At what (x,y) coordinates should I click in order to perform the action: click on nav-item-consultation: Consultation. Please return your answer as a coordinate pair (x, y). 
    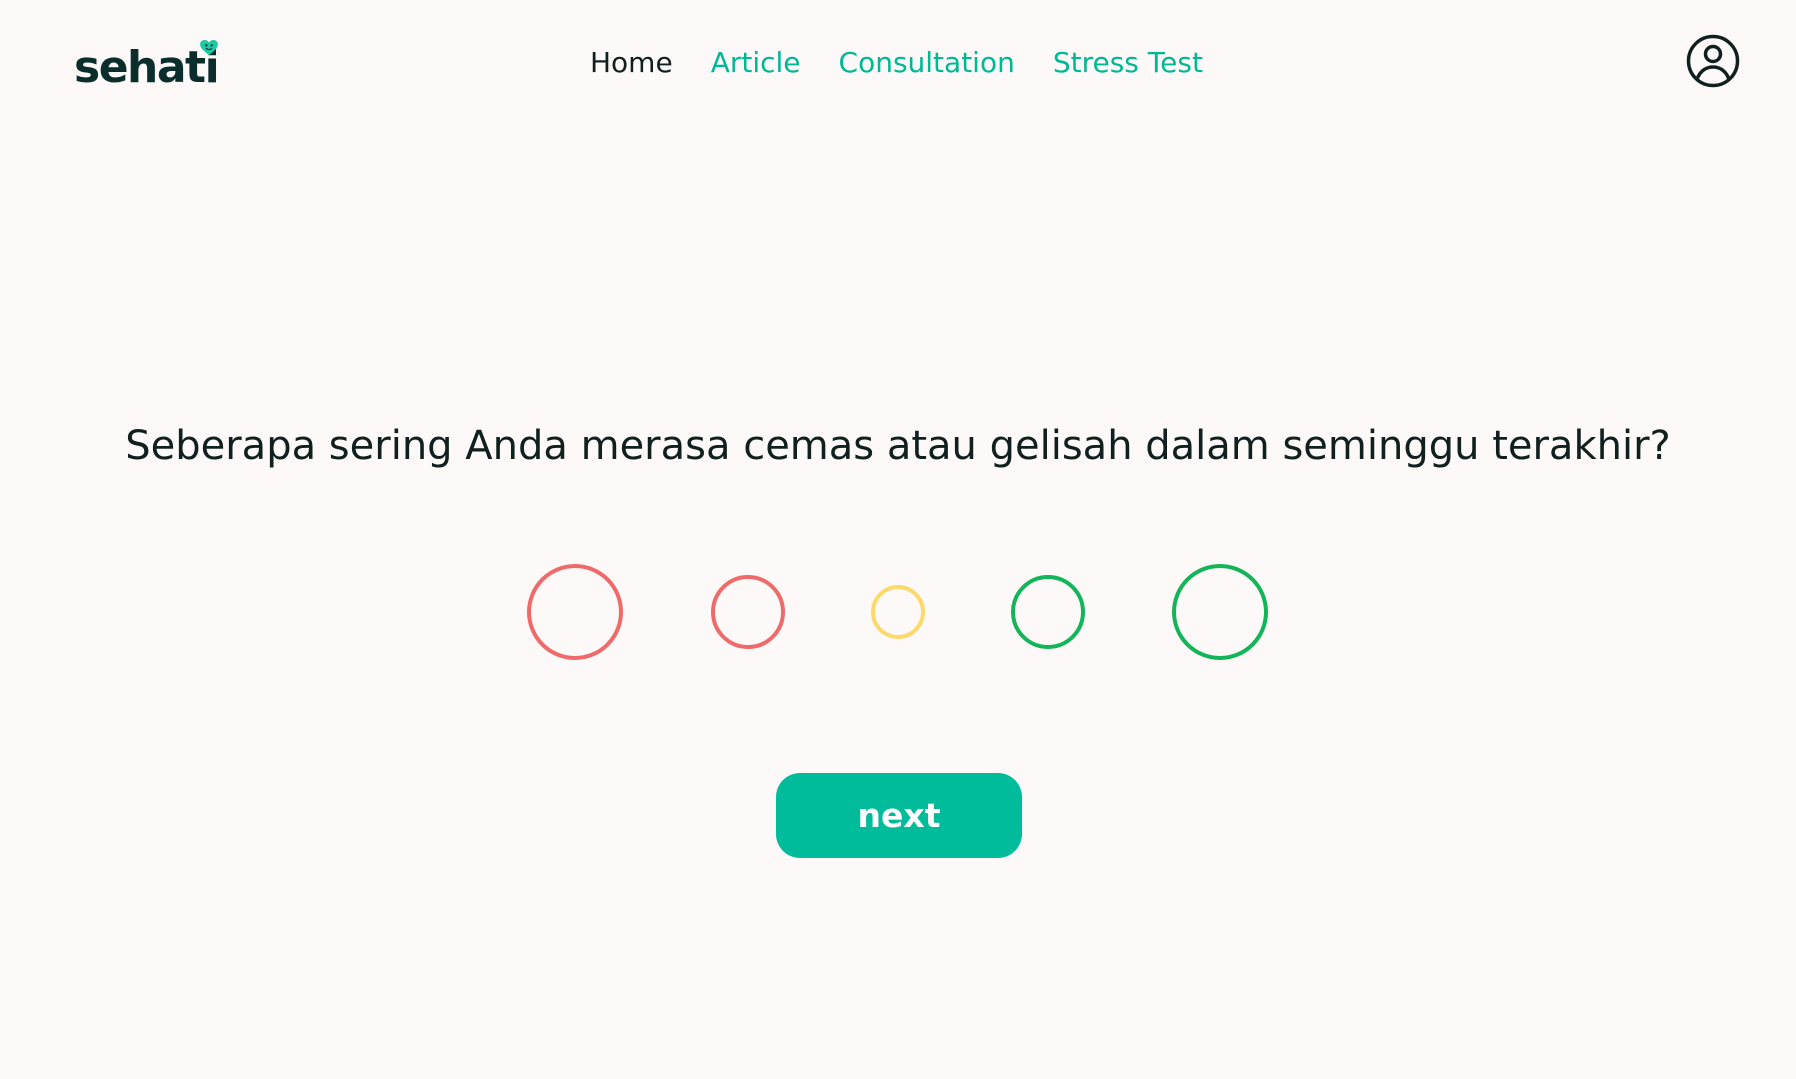
    Looking at the image, I should click on (927, 63).